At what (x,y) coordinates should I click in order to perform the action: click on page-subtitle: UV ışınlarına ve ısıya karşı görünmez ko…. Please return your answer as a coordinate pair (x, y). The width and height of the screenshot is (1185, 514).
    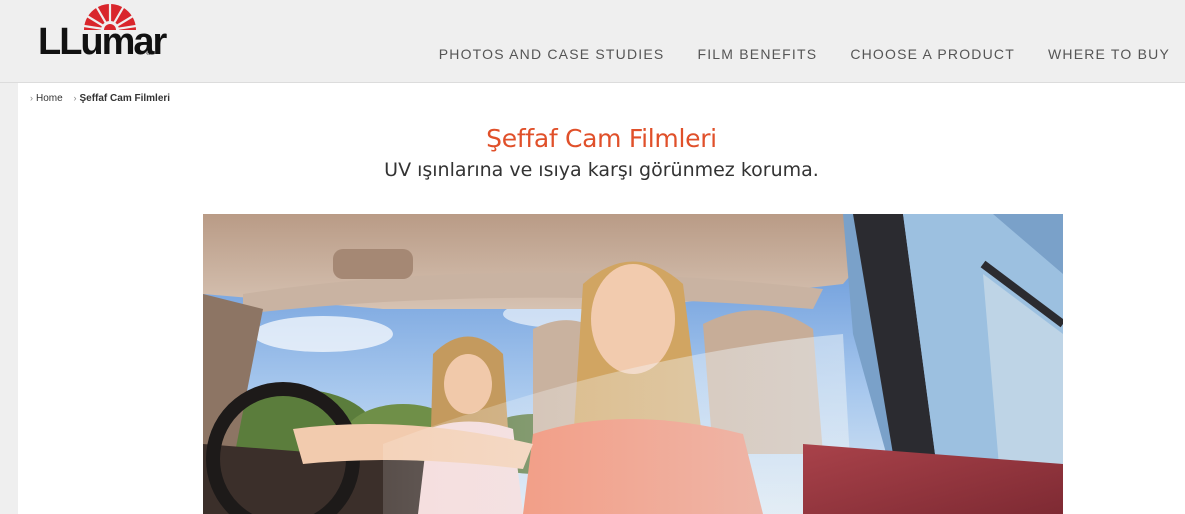
    Looking at the image, I should click on (601, 170).